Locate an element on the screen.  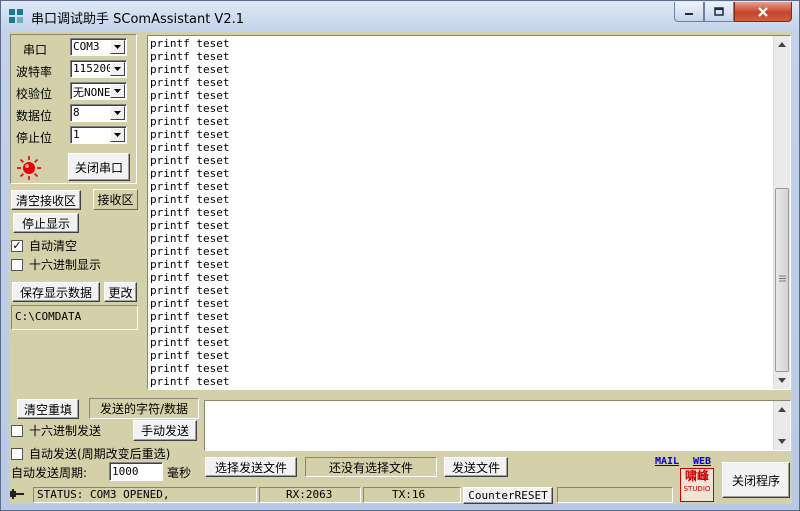
period-value: 1000 is located at coordinates (125, 471).